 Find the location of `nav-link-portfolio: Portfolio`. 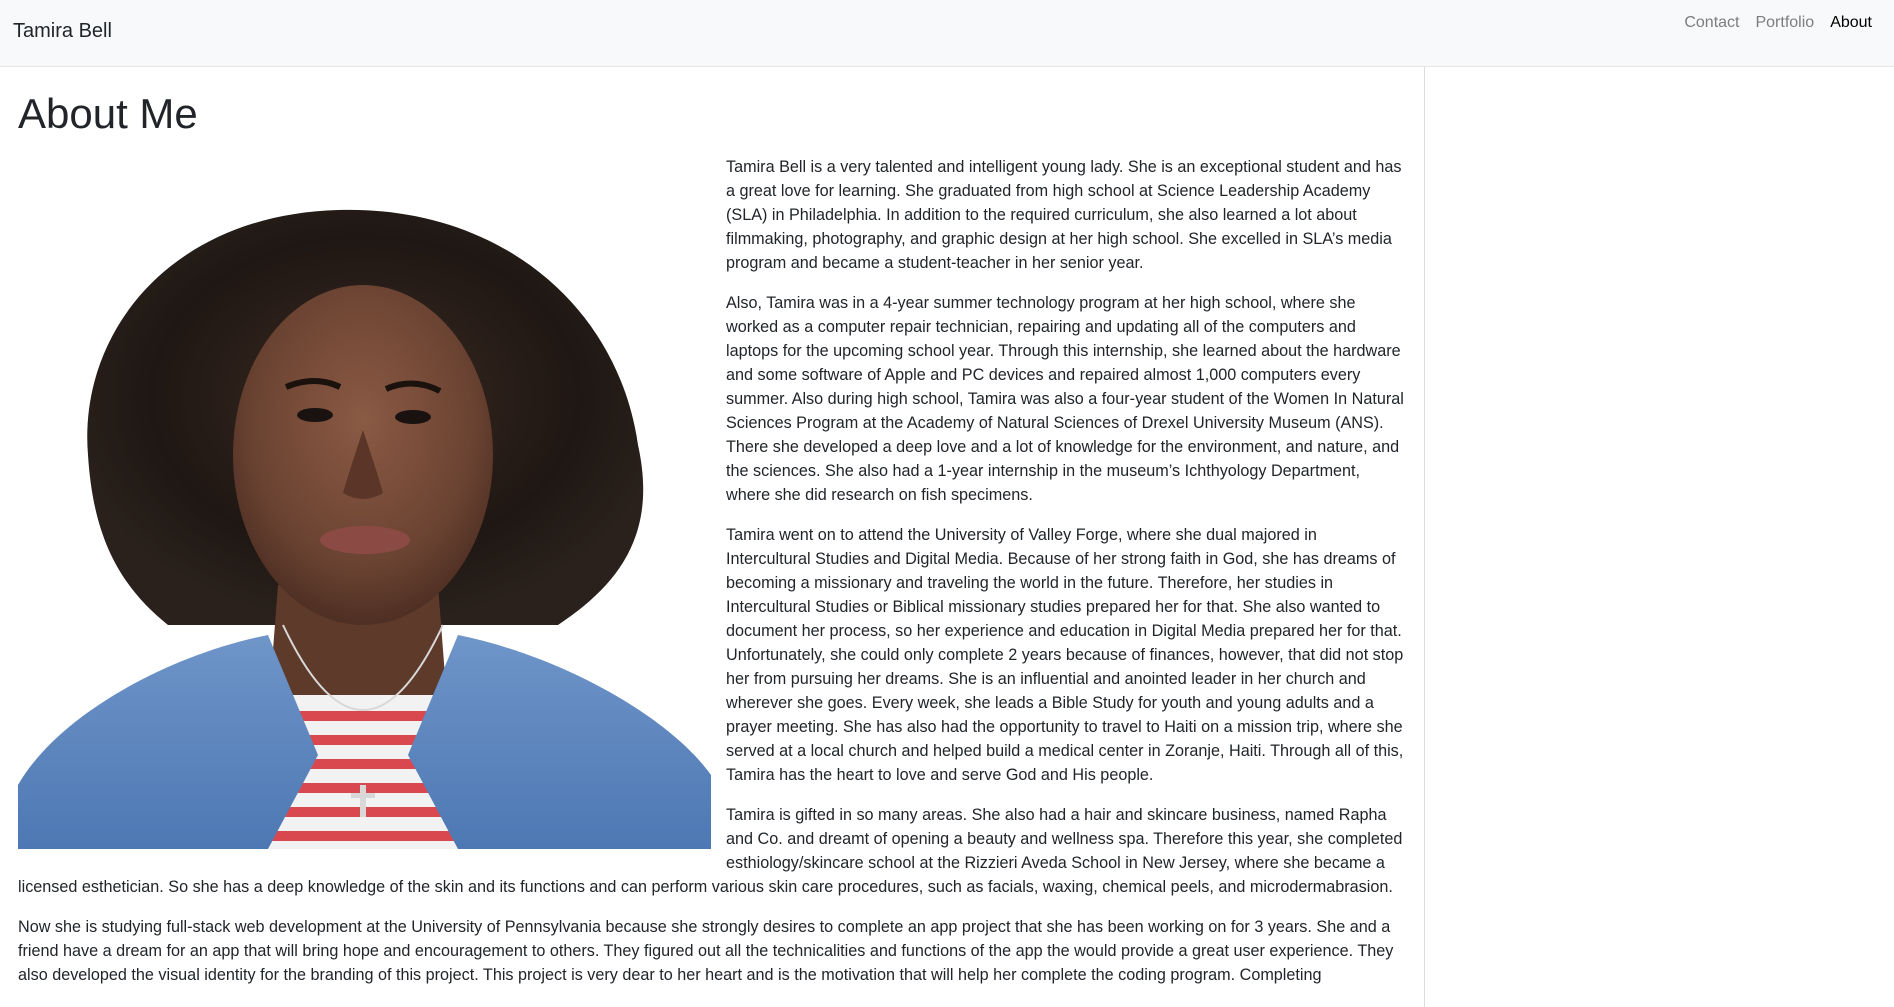

nav-link-portfolio: Portfolio is located at coordinates (1784, 23).